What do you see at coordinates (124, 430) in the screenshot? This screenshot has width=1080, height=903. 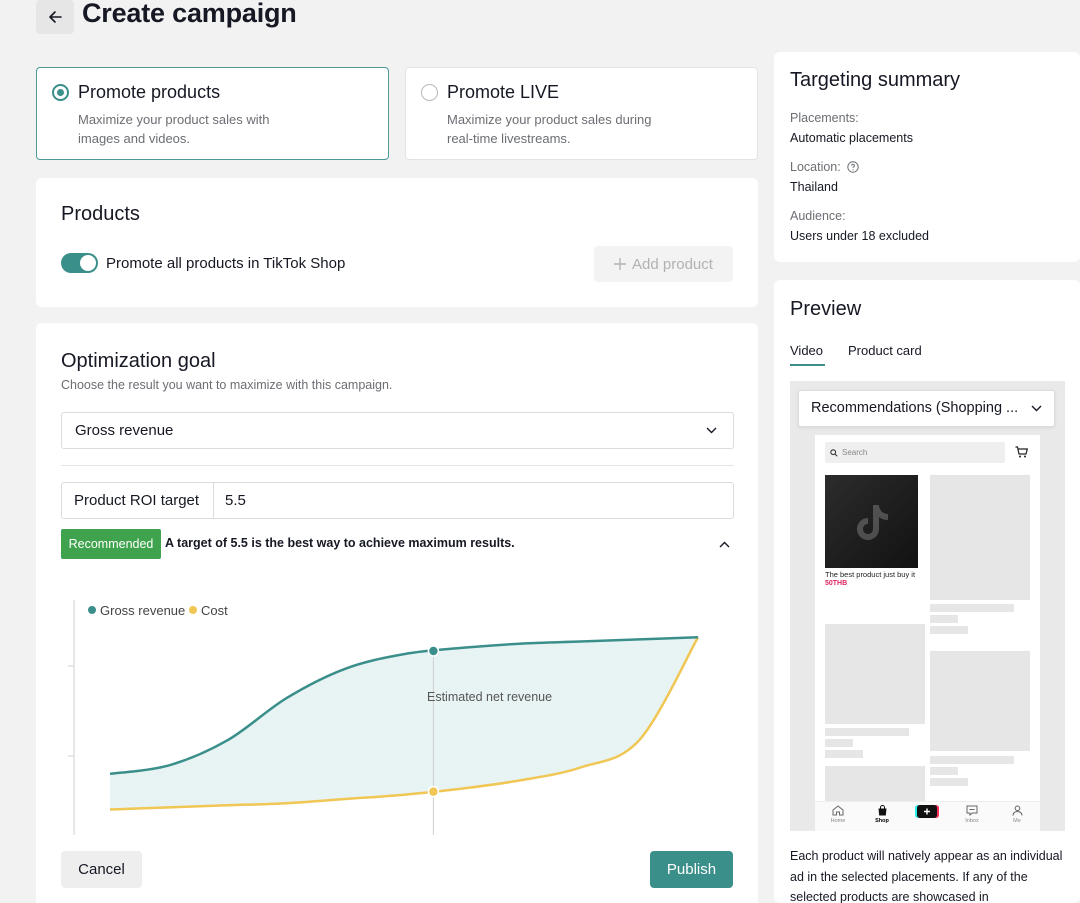 I see `goal-select-value: Gross revenue` at bounding box center [124, 430].